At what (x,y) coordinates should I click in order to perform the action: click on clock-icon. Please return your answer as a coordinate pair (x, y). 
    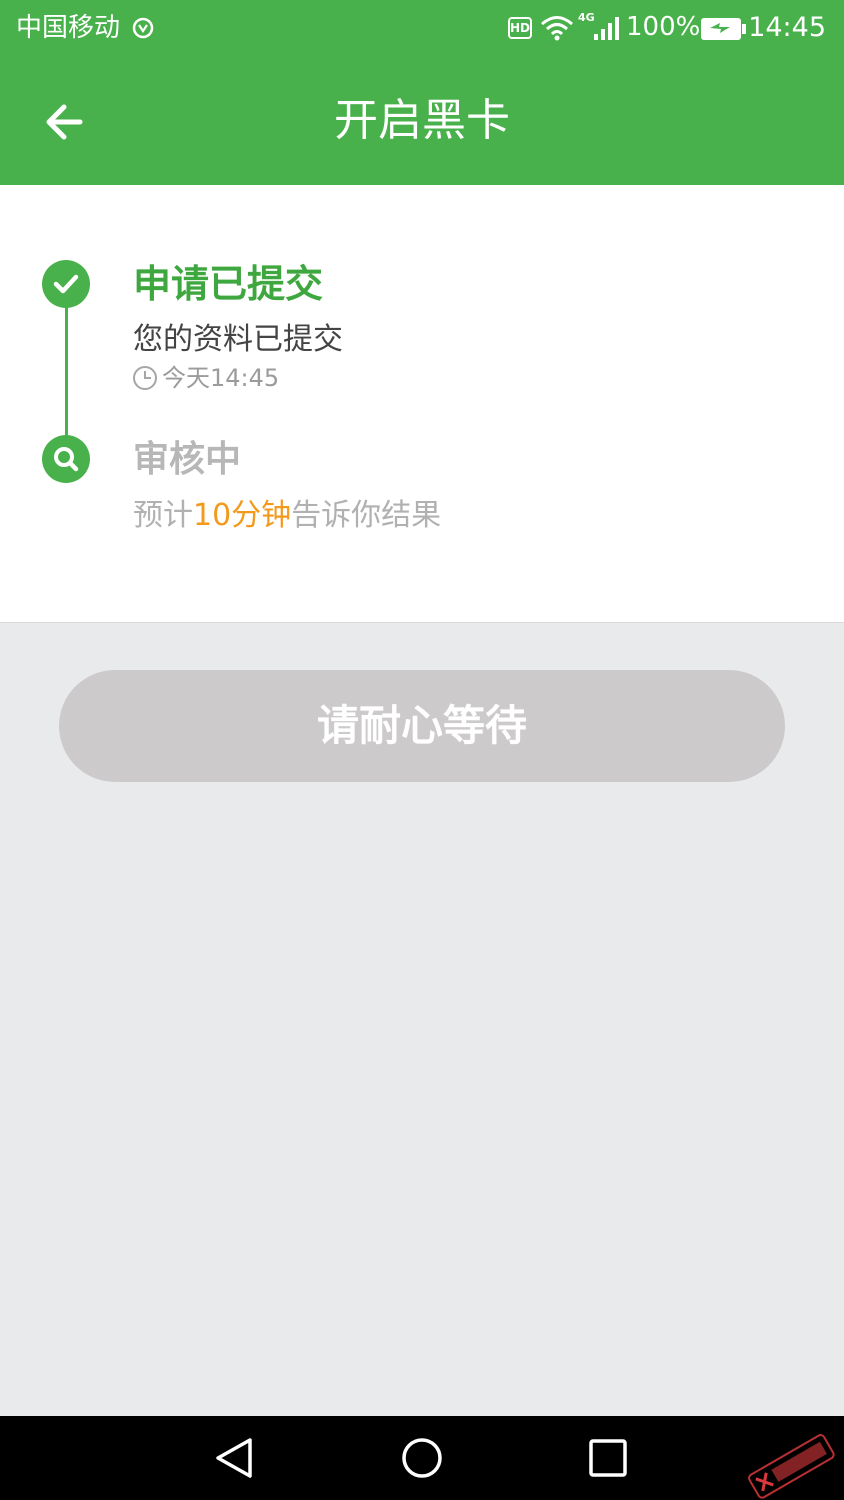
    Looking at the image, I should click on (145, 378).